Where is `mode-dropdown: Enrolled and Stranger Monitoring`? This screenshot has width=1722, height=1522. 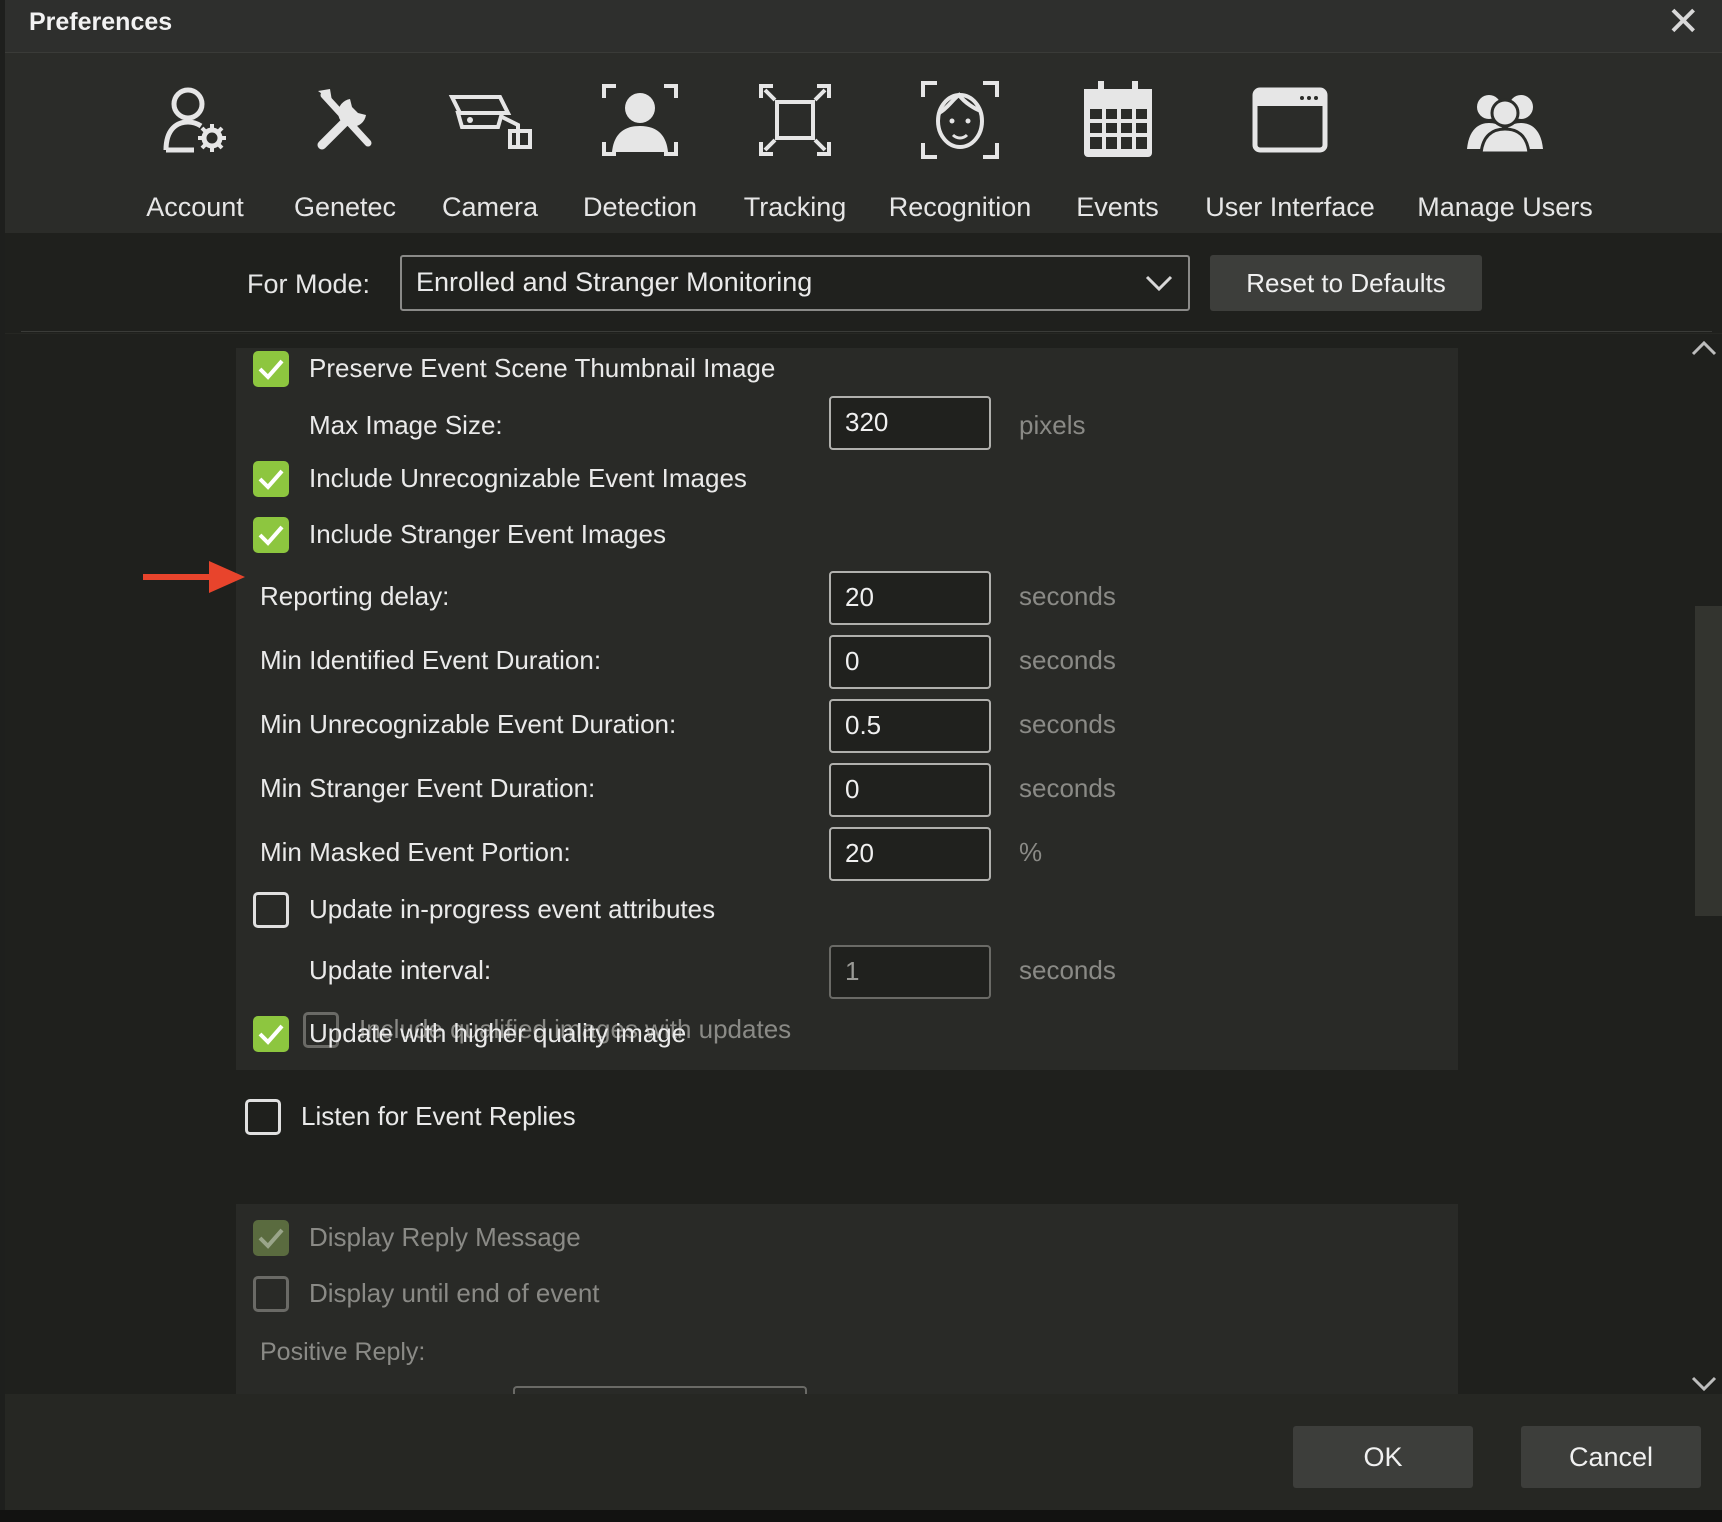 mode-dropdown: Enrolled and Stranger Monitoring is located at coordinates (795, 283).